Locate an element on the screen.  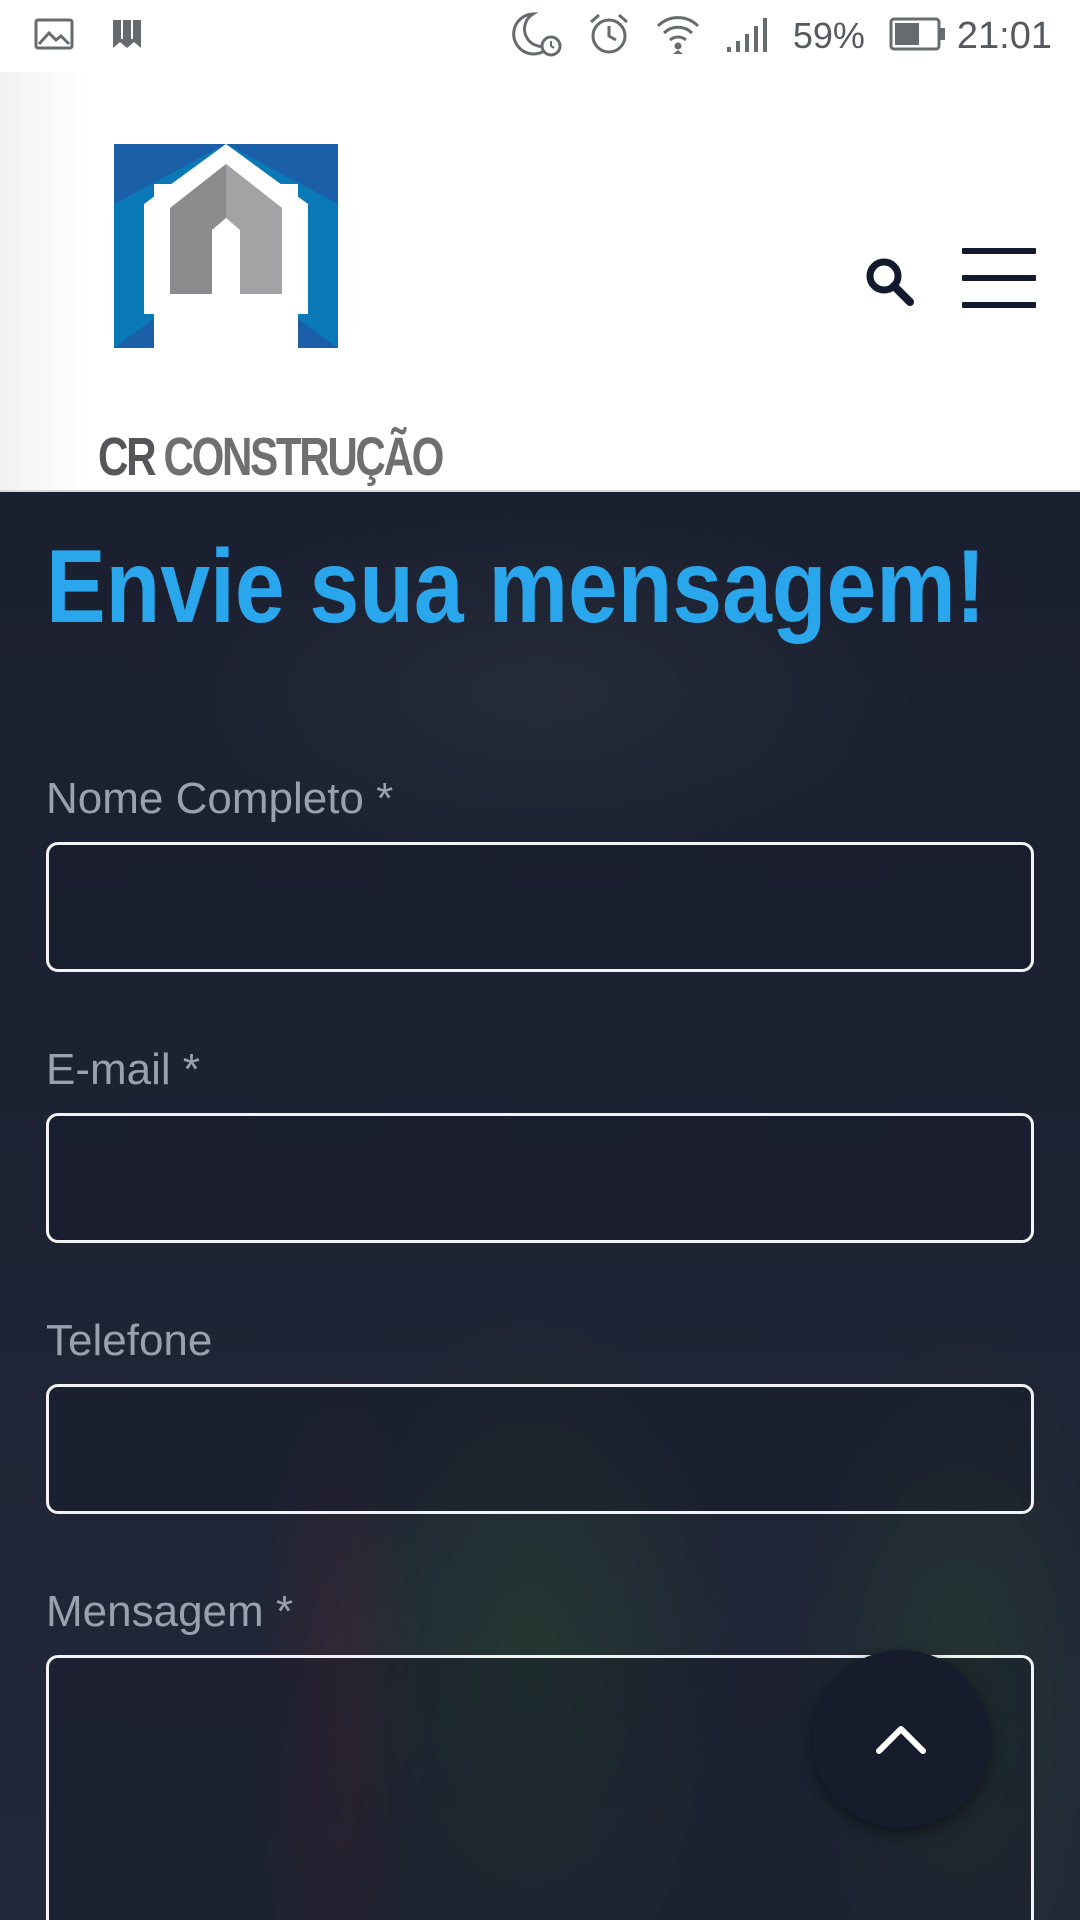
status-bar-right: 59% 21:01 is located at coordinates (769, 36).